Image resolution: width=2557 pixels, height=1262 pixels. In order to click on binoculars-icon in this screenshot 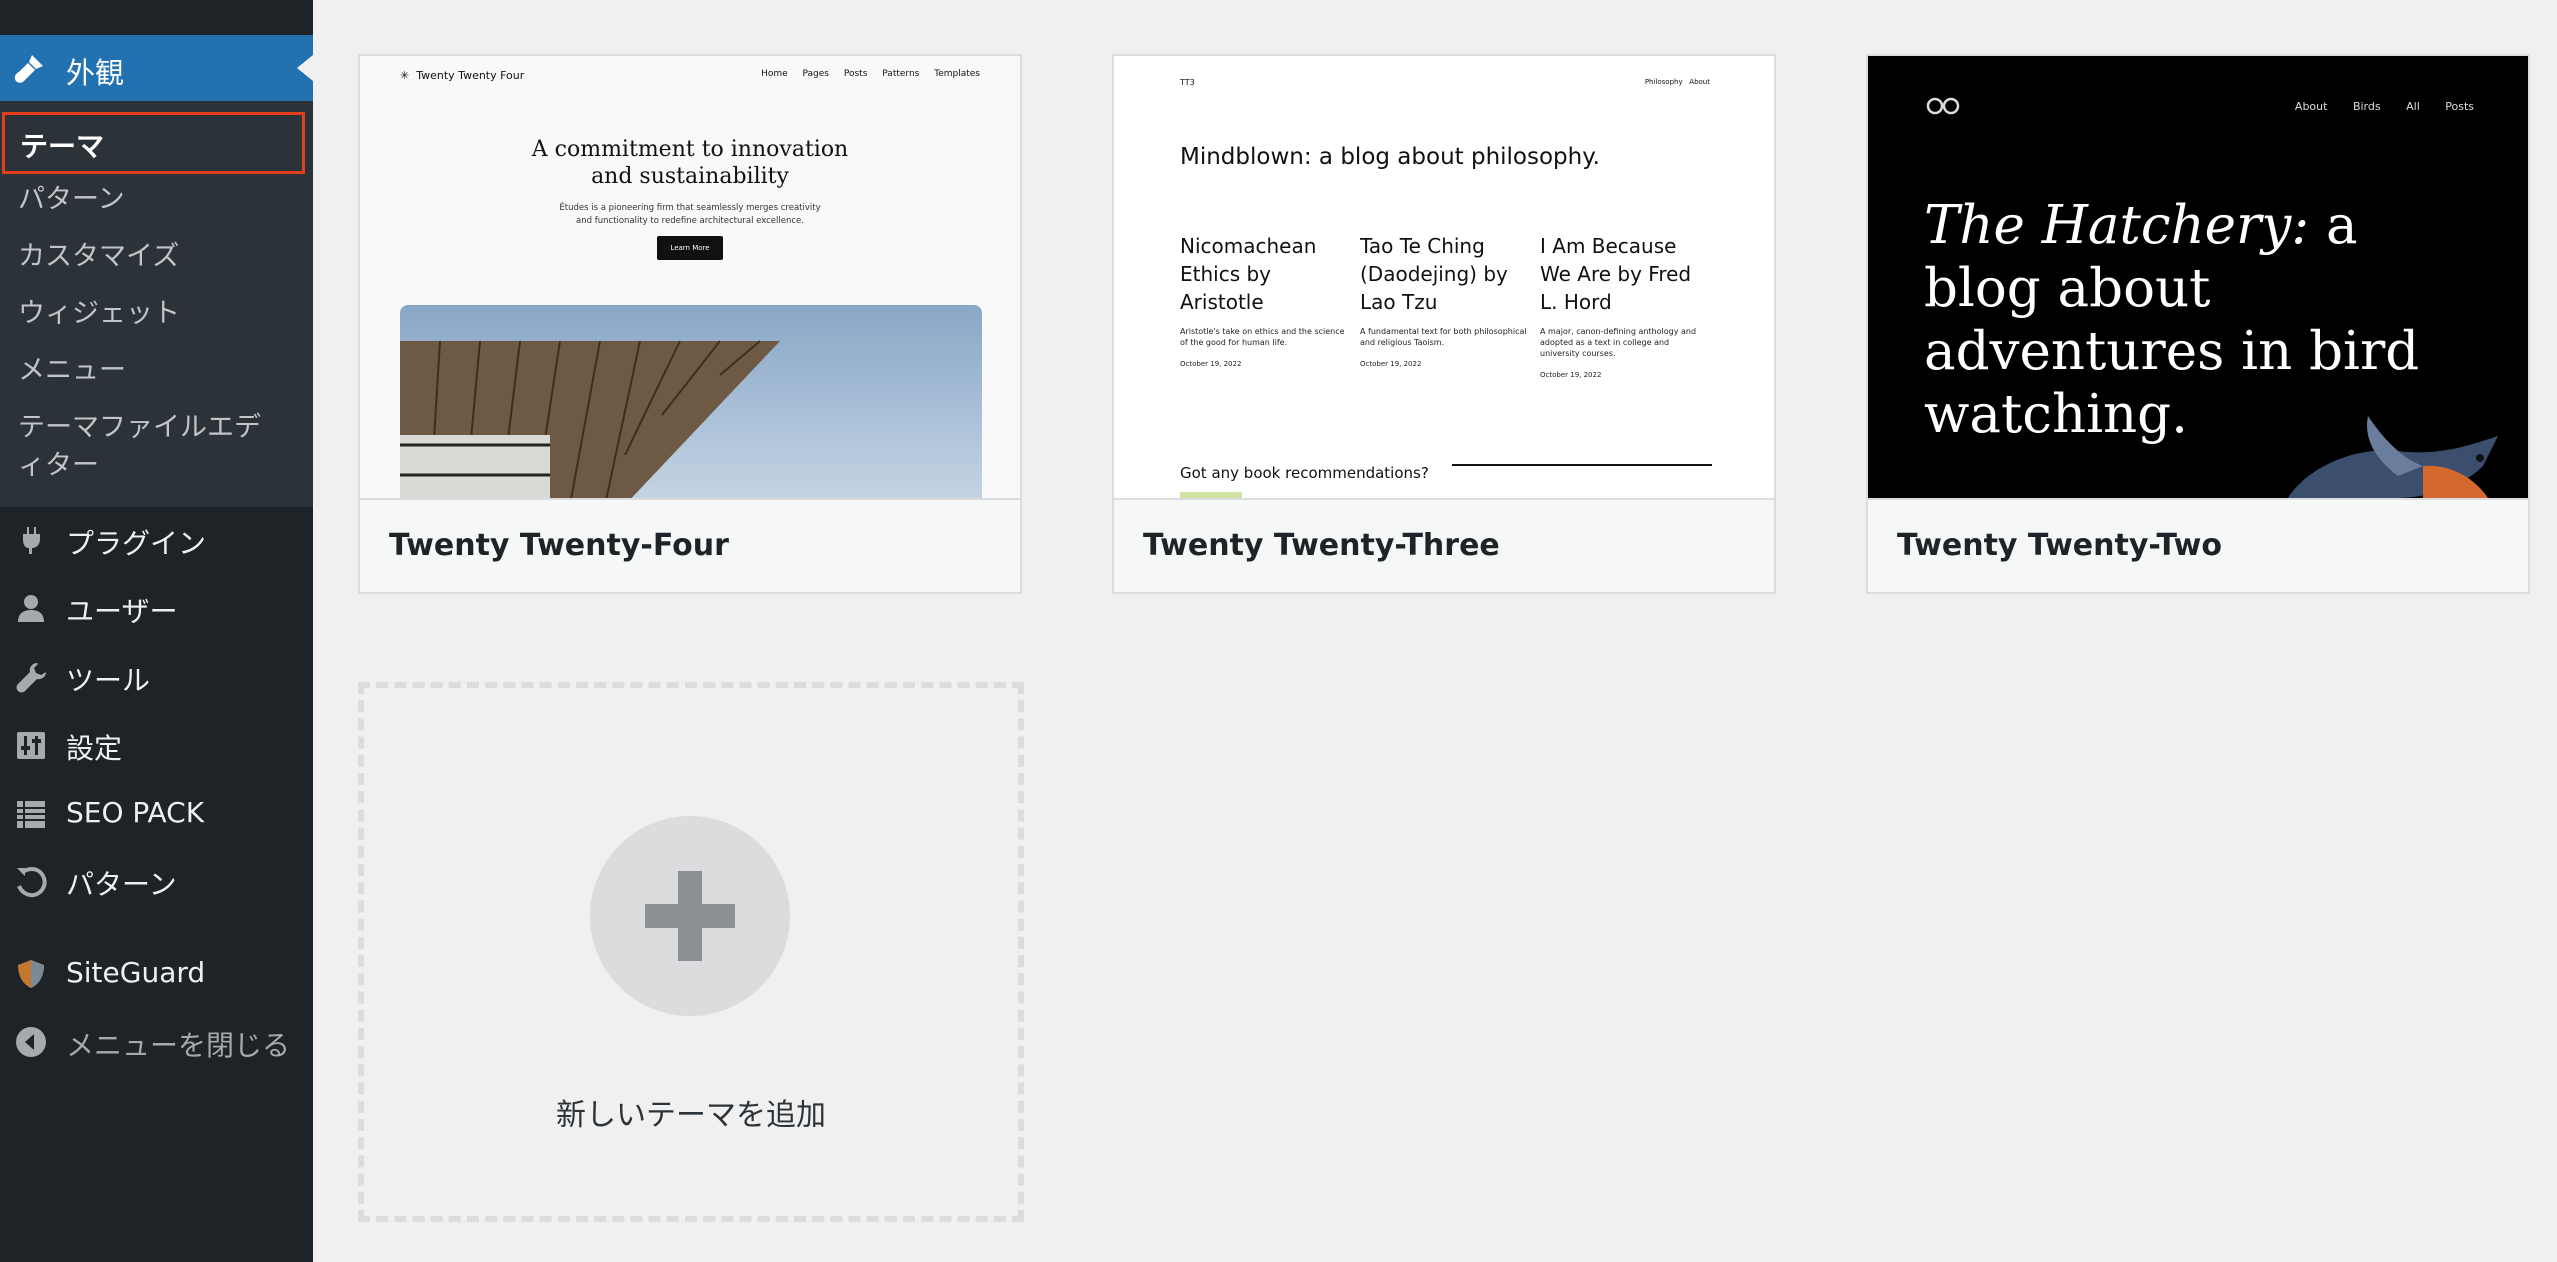, I will do `click(1943, 109)`.